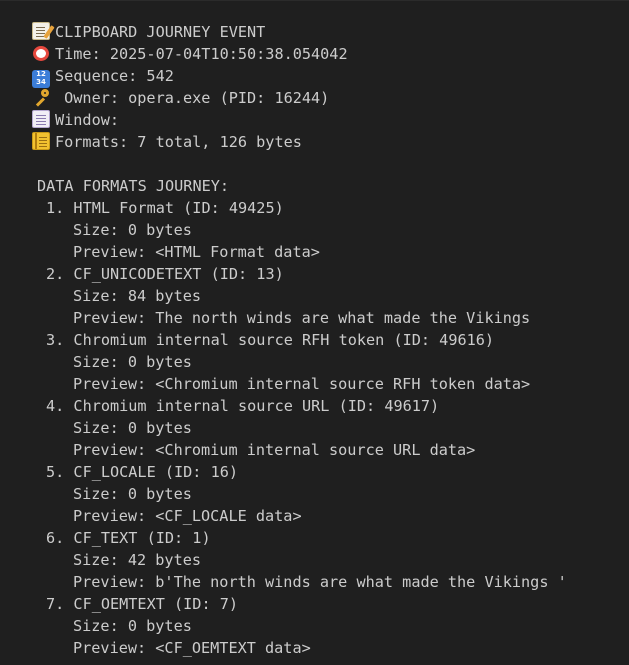  Describe the element at coordinates (128, 538) in the screenshot. I see `format-heading: 6. CF_TEXT (ID: 1)` at that location.